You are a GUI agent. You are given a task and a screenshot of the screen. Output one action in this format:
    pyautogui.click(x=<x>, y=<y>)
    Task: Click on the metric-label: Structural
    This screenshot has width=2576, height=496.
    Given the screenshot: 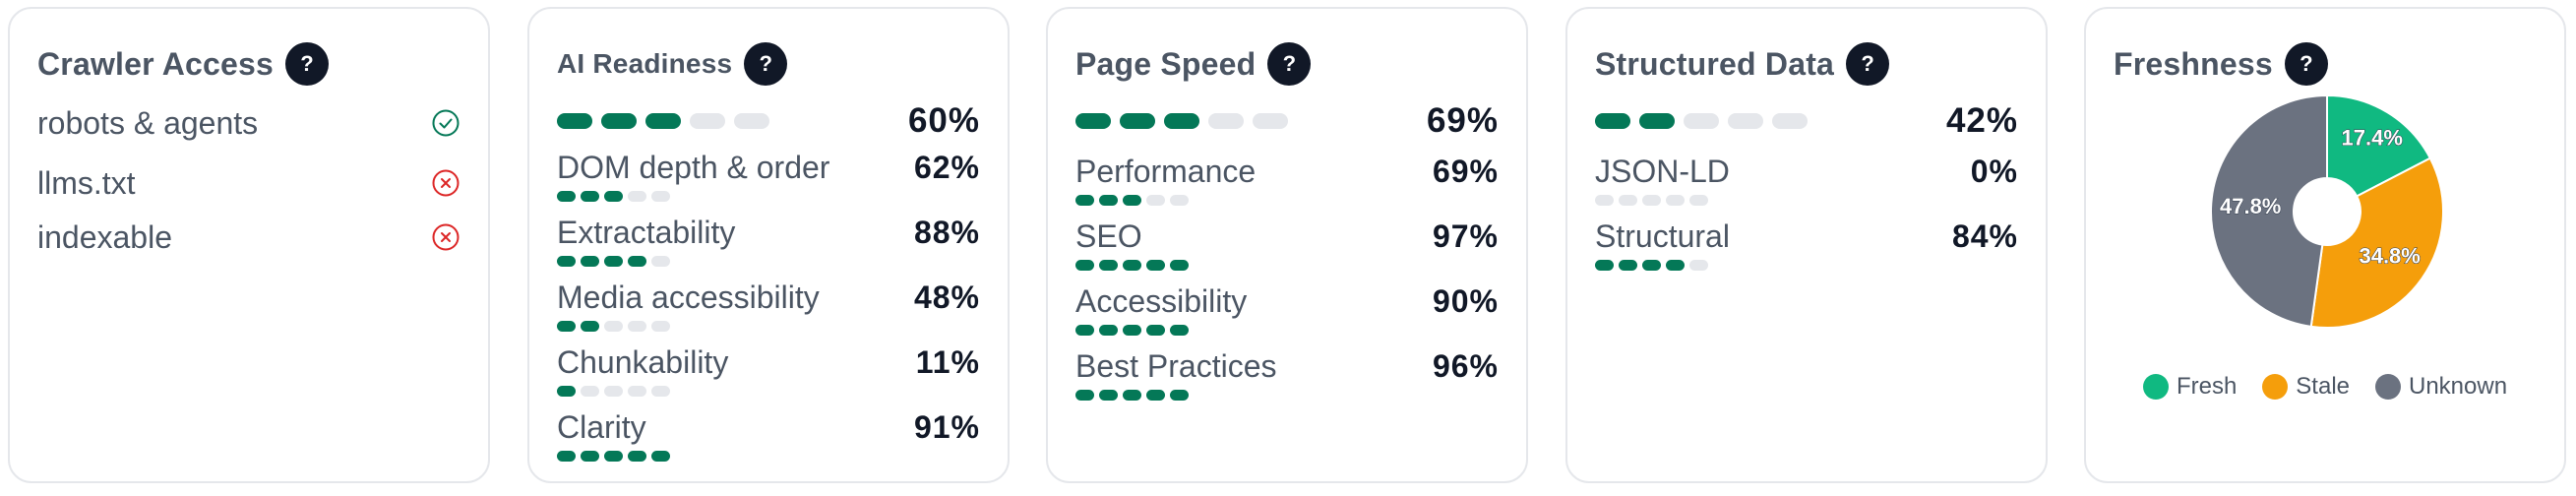 What is the action you would take?
    pyautogui.click(x=1662, y=236)
    